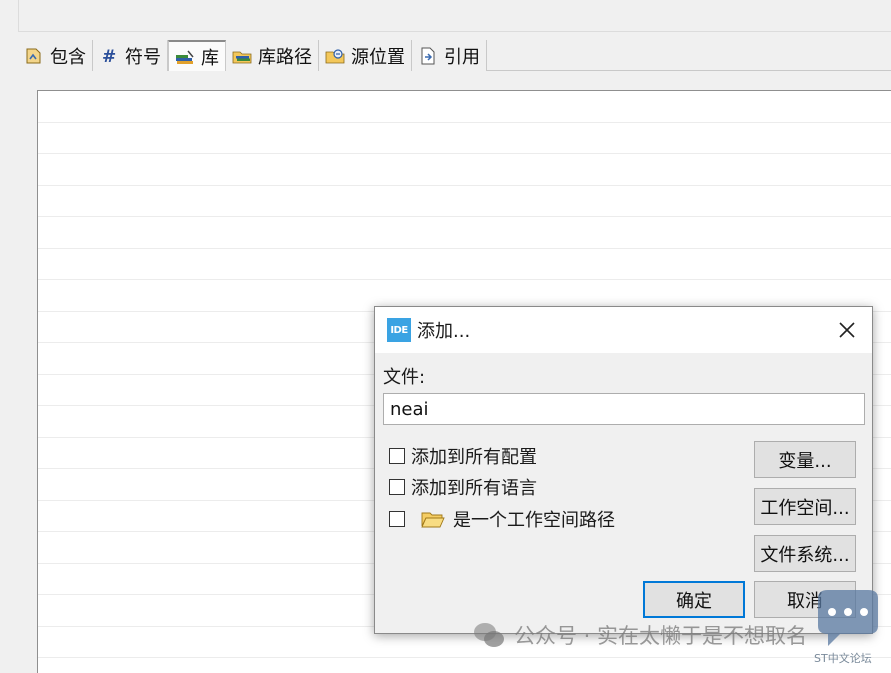 The image size is (891, 673). What do you see at coordinates (399, 330) in the screenshot?
I see `ide-app-icon: IDE` at bounding box center [399, 330].